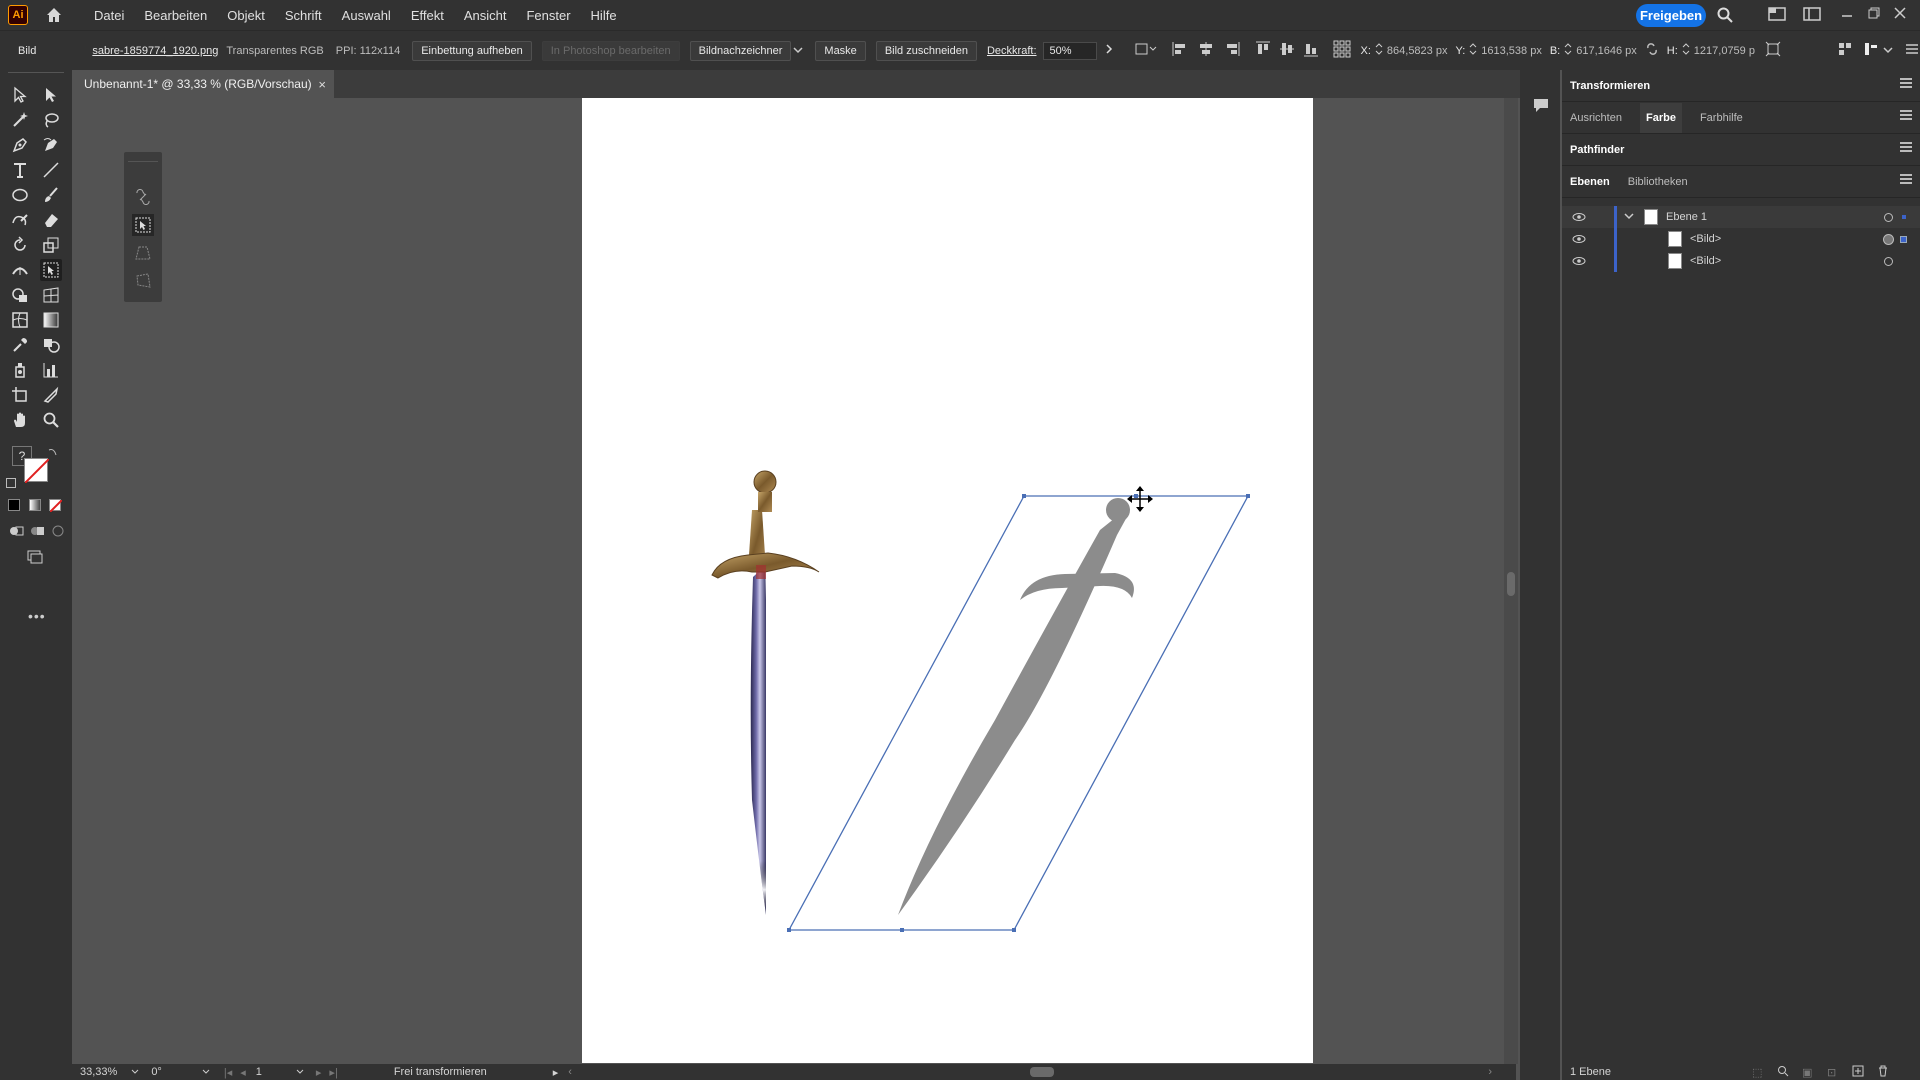 The width and height of the screenshot is (1920, 1080). What do you see at coordinates (1651, 217) in the screenshot?
I see `layer-thumbnail` at bounding box center [1651, 217].